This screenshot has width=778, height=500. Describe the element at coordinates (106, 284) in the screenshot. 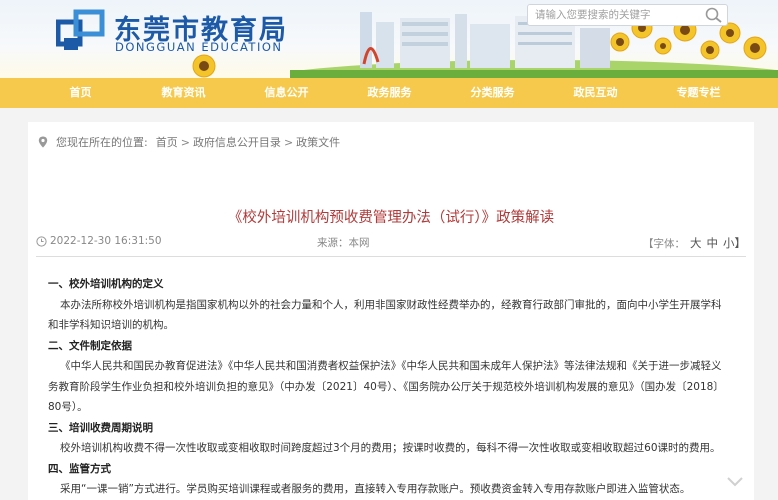

I see `section-heading: 一、校外培训机构的定义` at that location.